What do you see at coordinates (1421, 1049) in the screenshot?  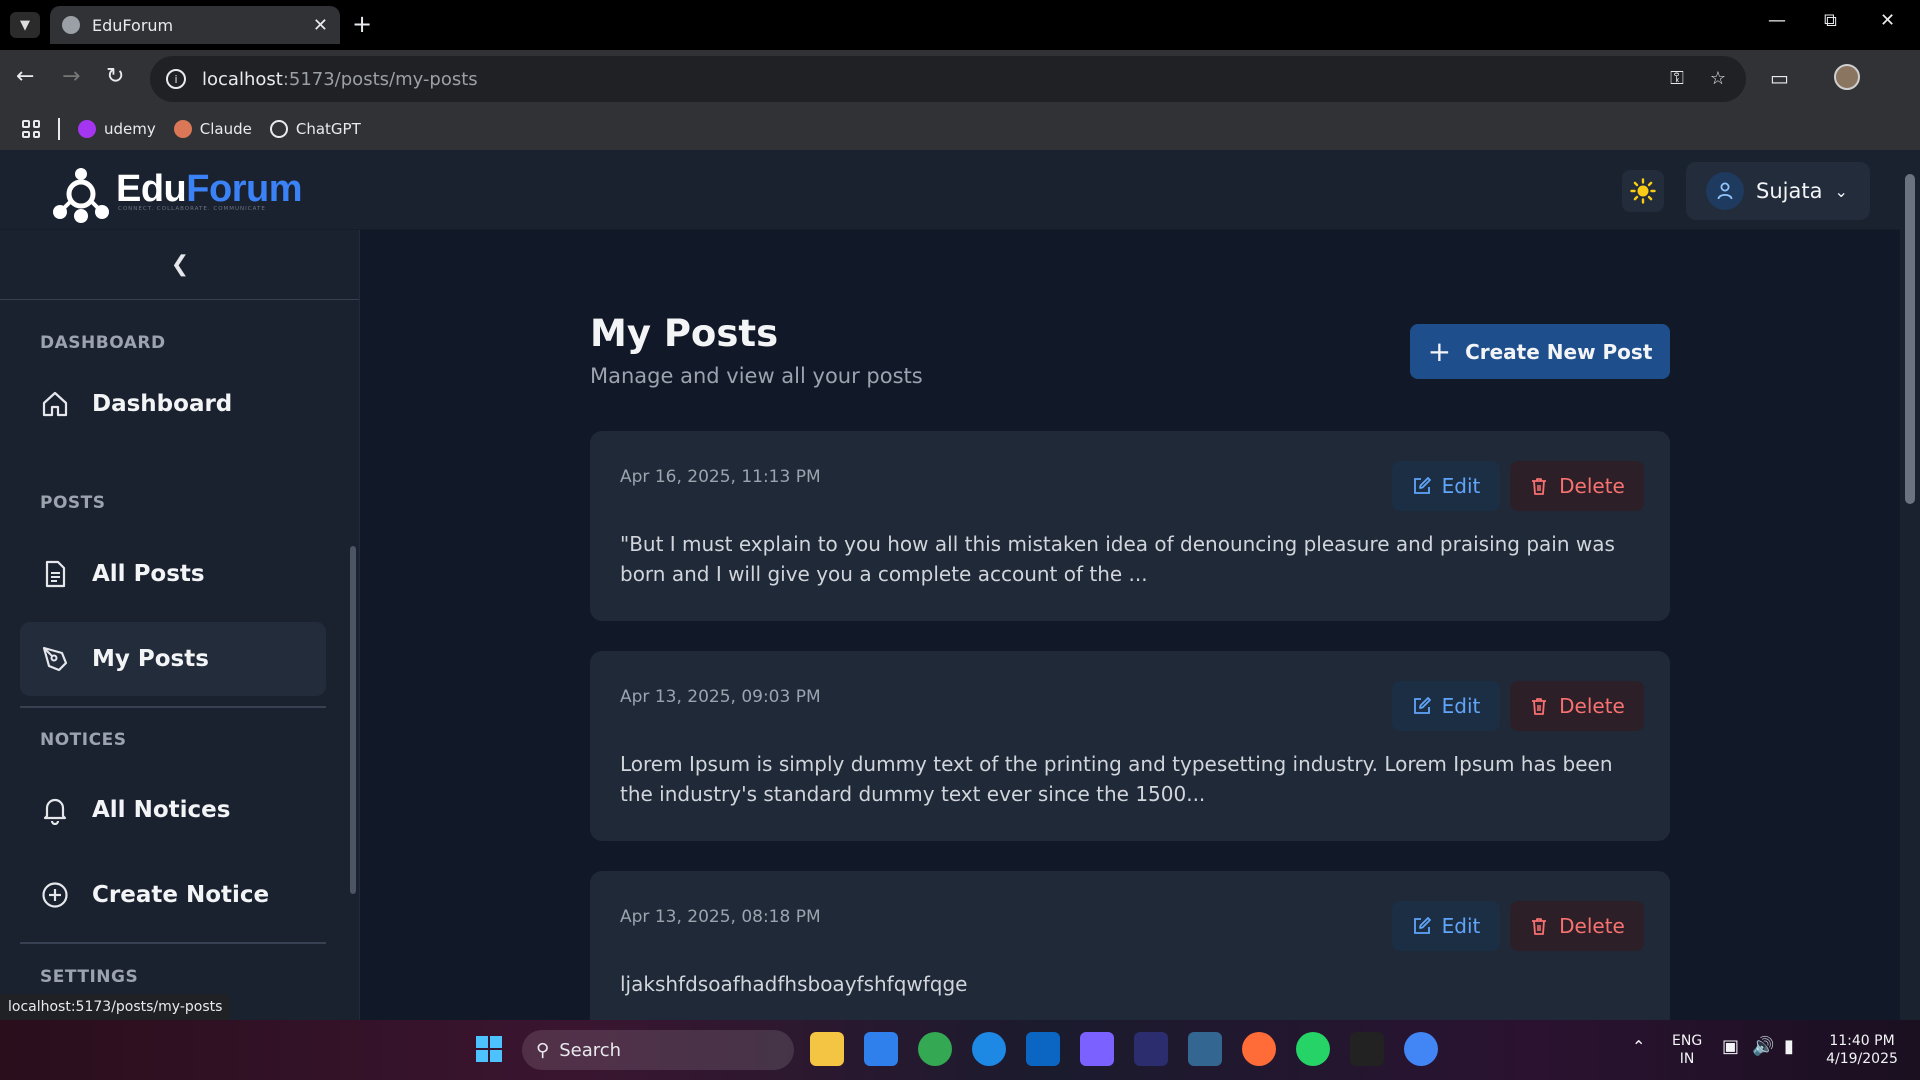 I see `chrome-active-icon` at bounding box center [1421, 1049].